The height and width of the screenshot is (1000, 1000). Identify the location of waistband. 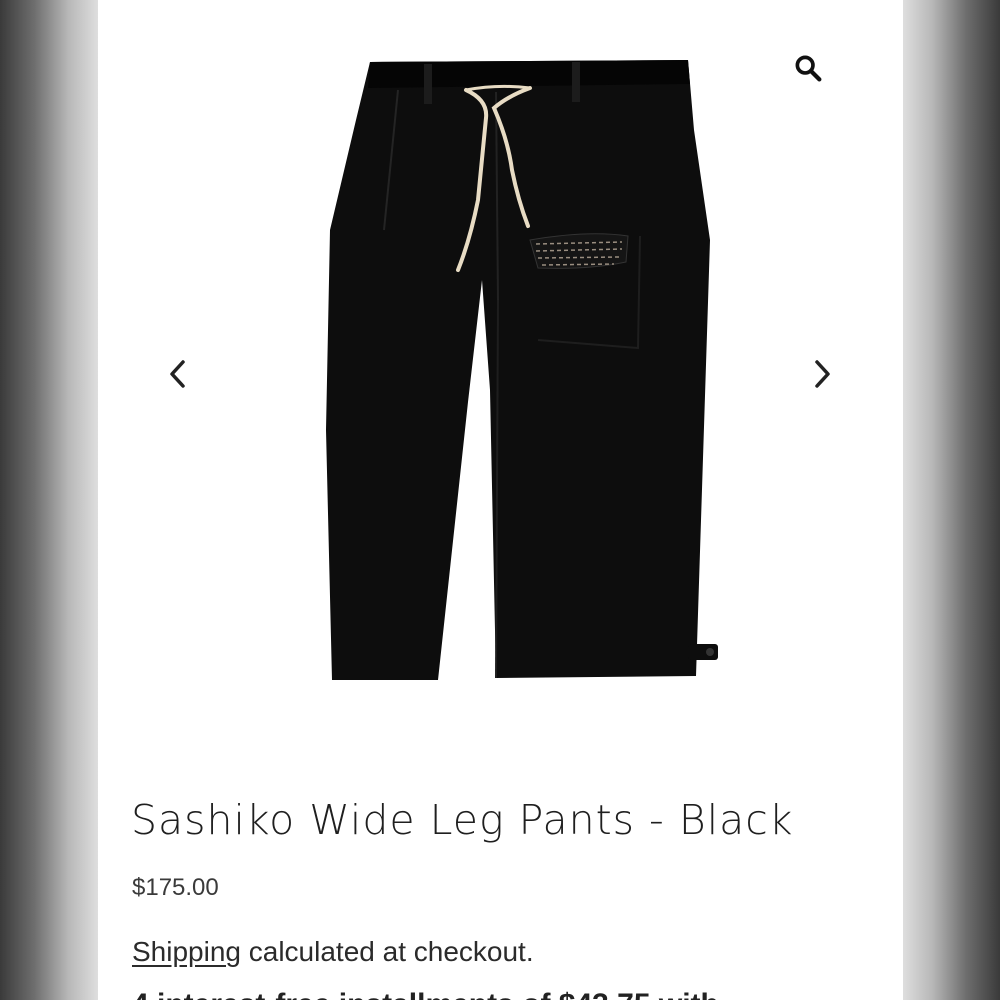
(529, 74).